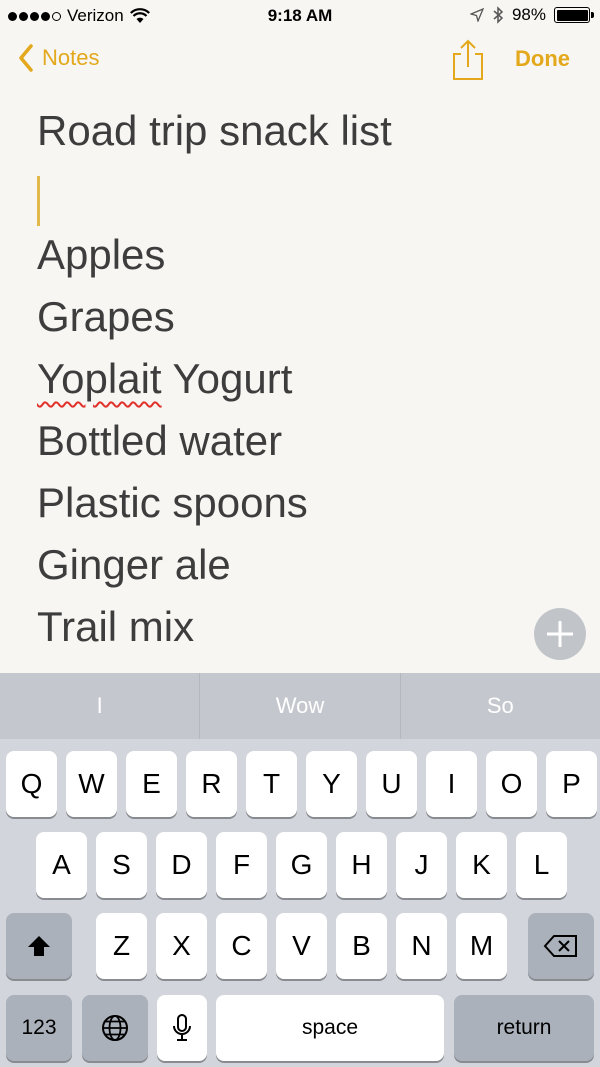 This screenshot has height=1067, width=600. What do you see at coordinates (241, 865) in the screenshot?
I see `key-f: F` at bounding box center [241, 865].